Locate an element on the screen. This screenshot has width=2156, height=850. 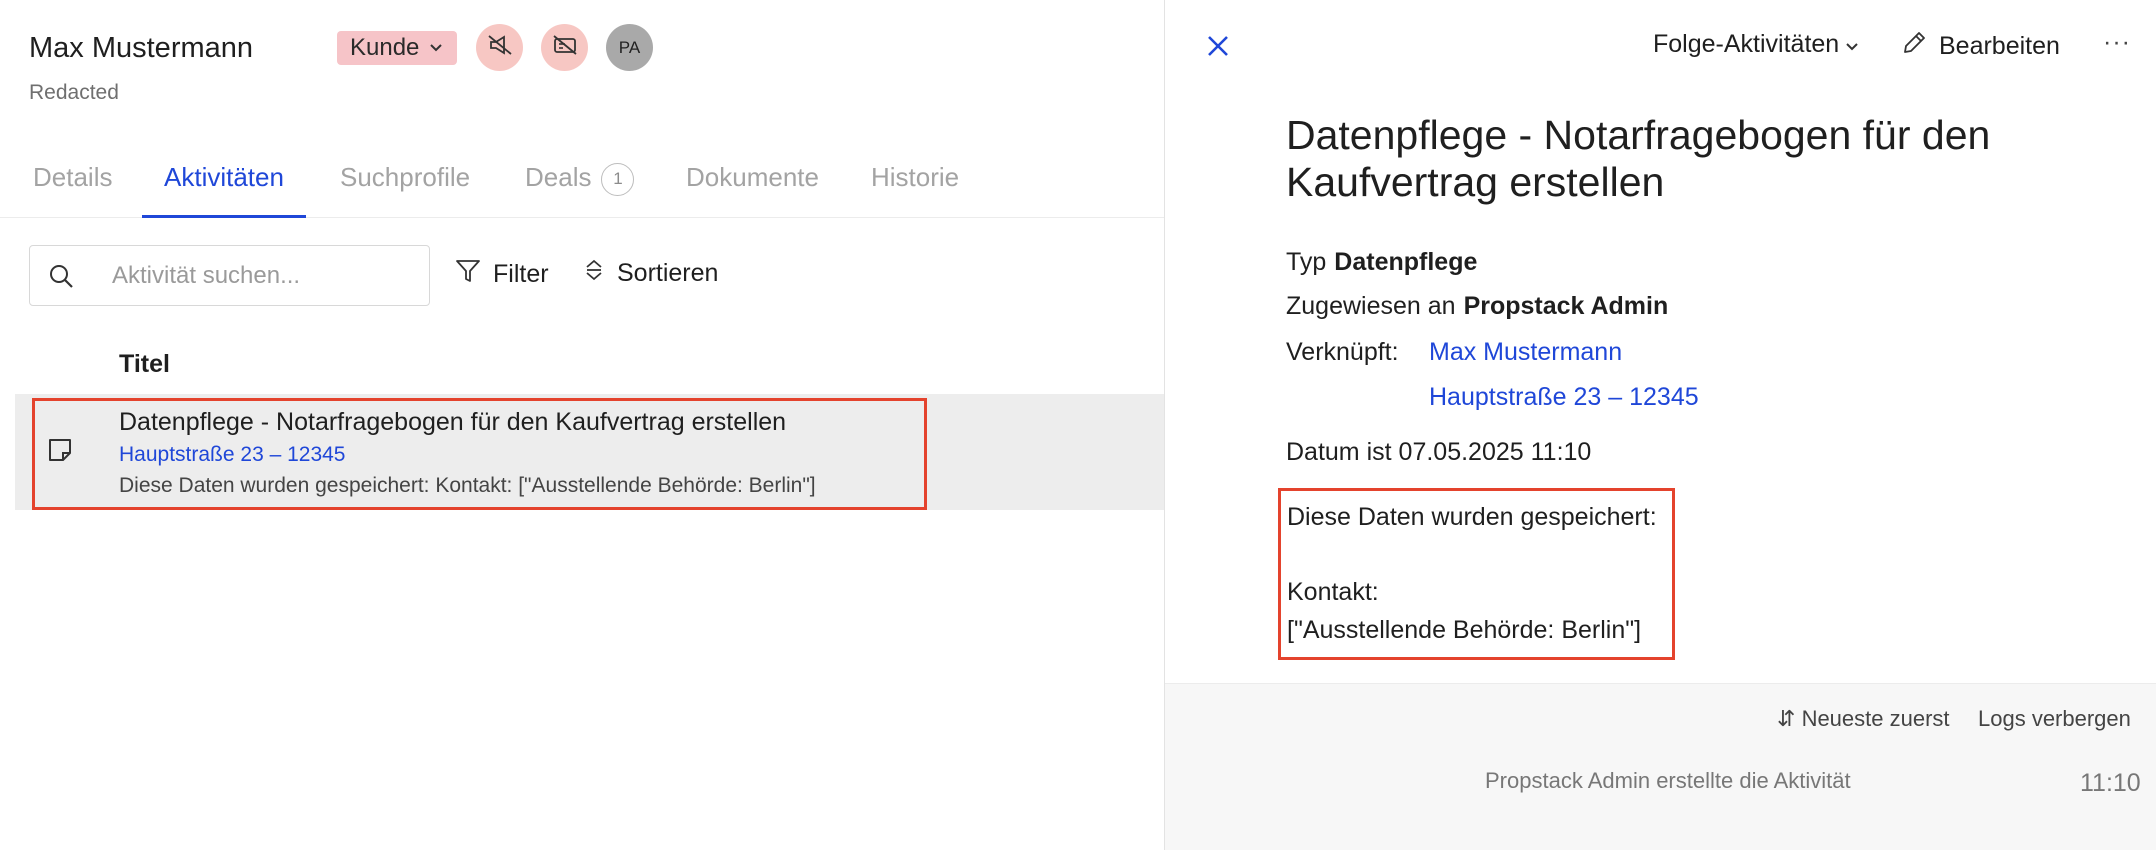
tab-deals-label: Deals is located at coordinates (558, 177).